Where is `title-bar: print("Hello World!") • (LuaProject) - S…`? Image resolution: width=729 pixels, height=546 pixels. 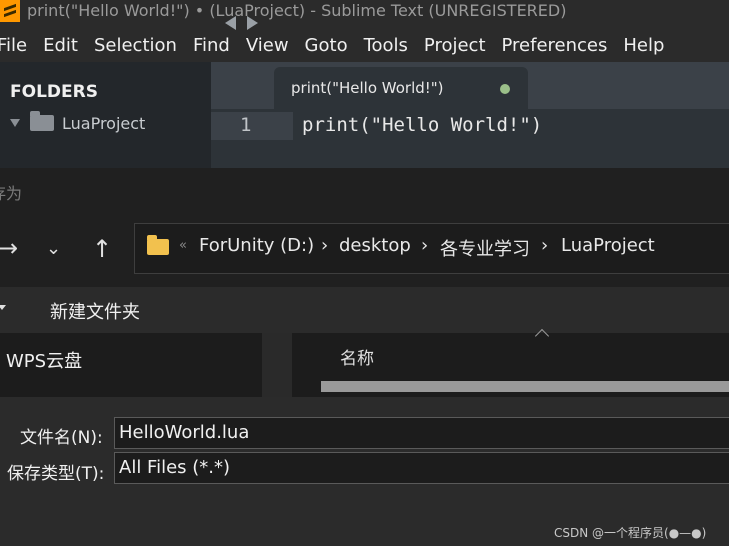 title-bar: print("Hello World!") • (LuaProject) - S… is located at coordinates (364, 11).